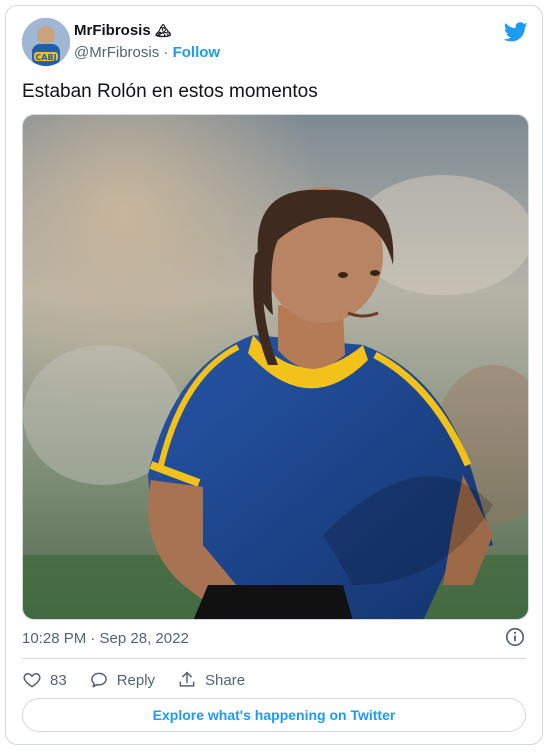 This screenshot has width=550, height=753. What do you see at coordinates (46, 42) in the screenshot?
I see `avatar: CABJ` at bounding box center [46, 42].